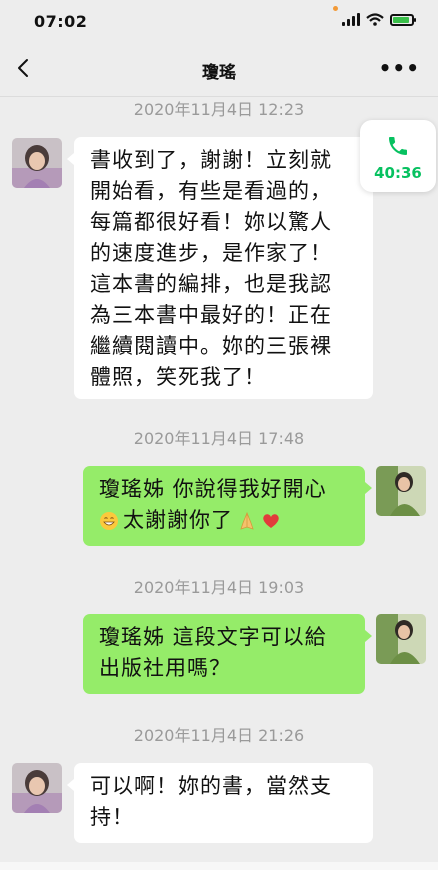 This screenshot has height=870, width=438. What do you see at coordinates (109, 521) in the screenshot?
I see `grin-emoji-icon` at bounding box center [109, 521].